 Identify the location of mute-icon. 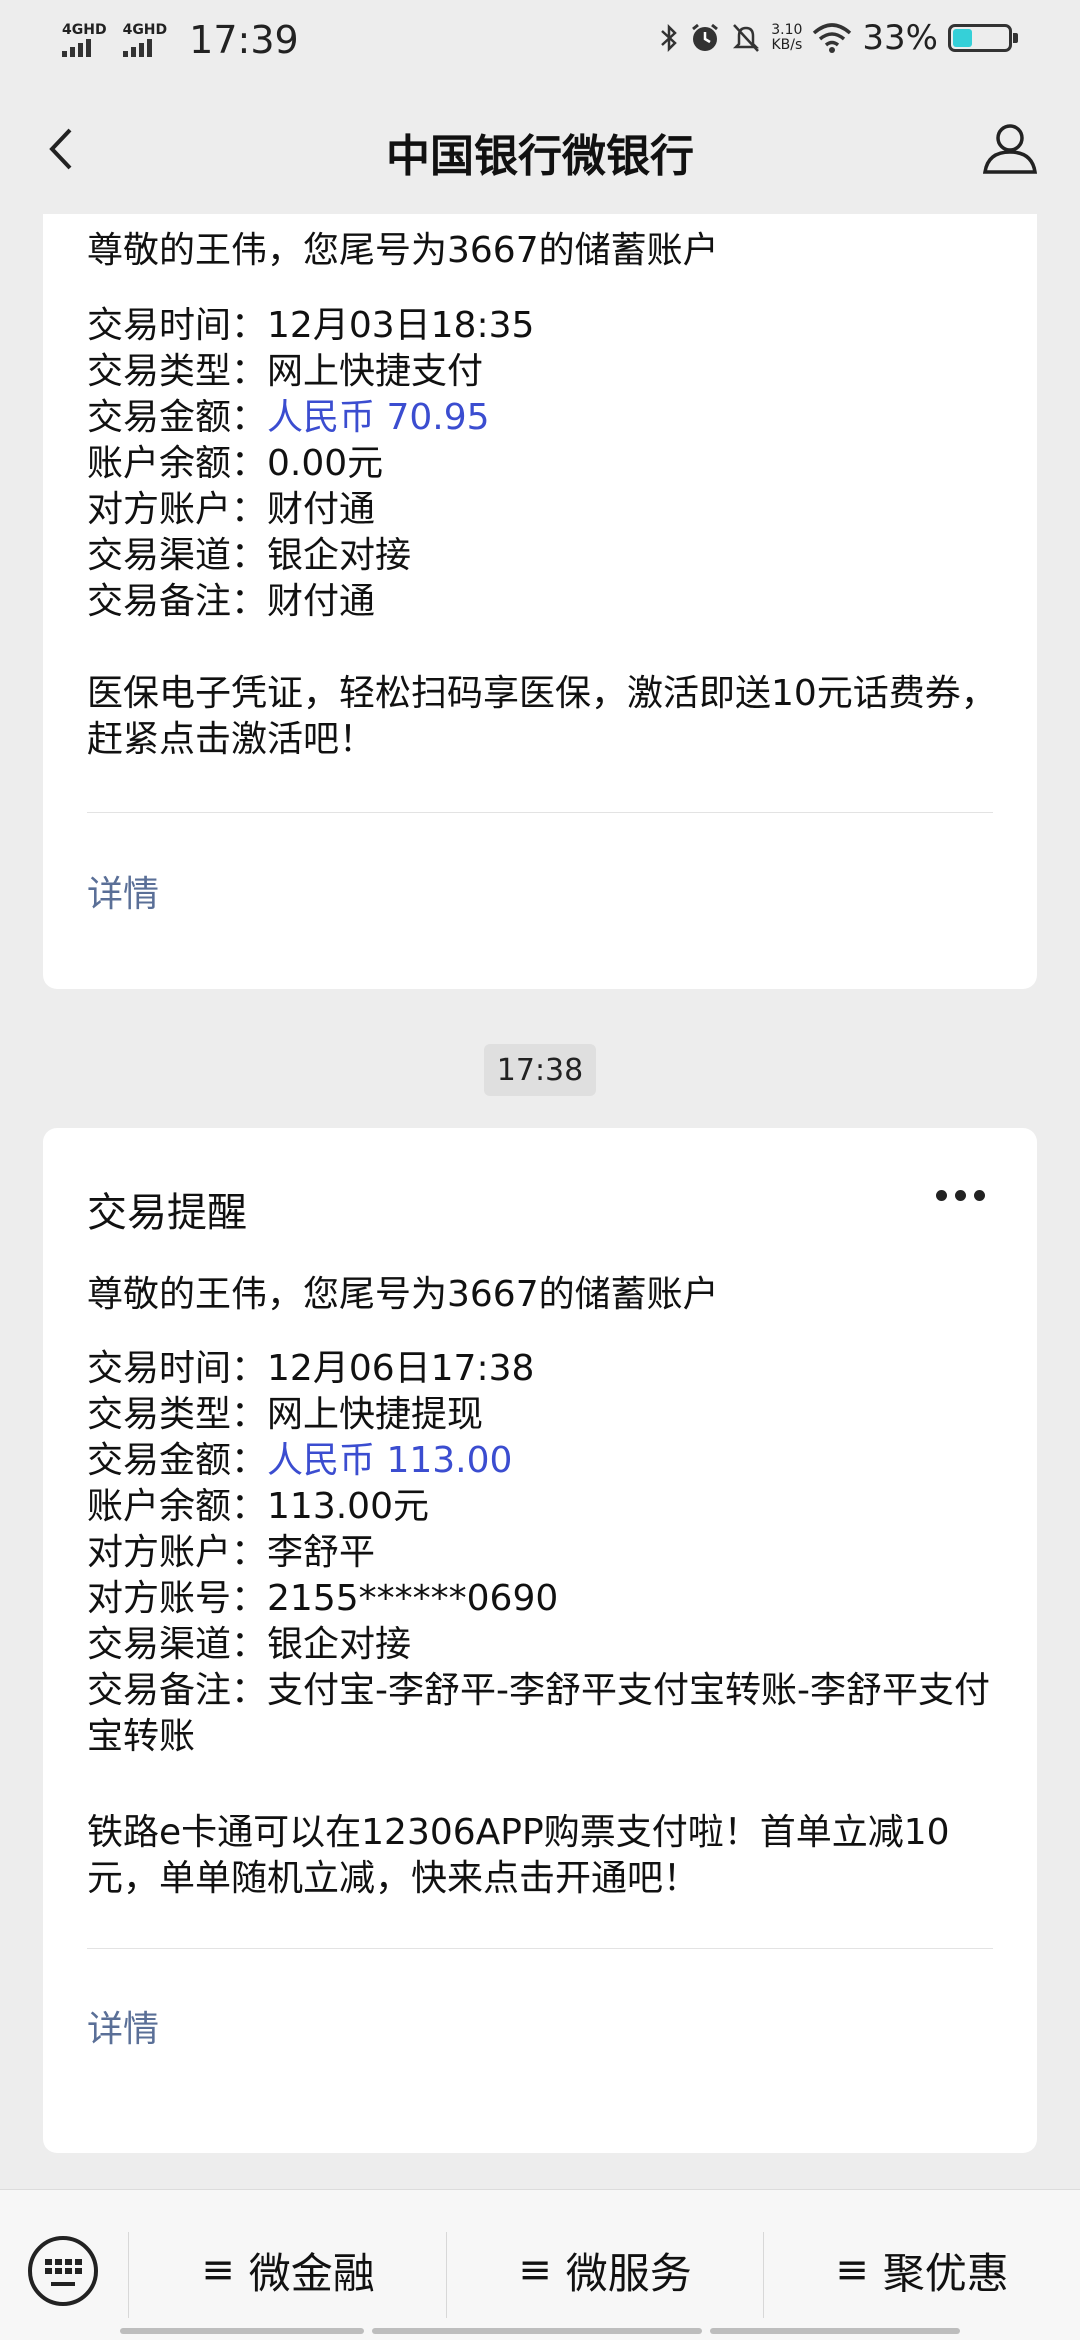
(746, 38).